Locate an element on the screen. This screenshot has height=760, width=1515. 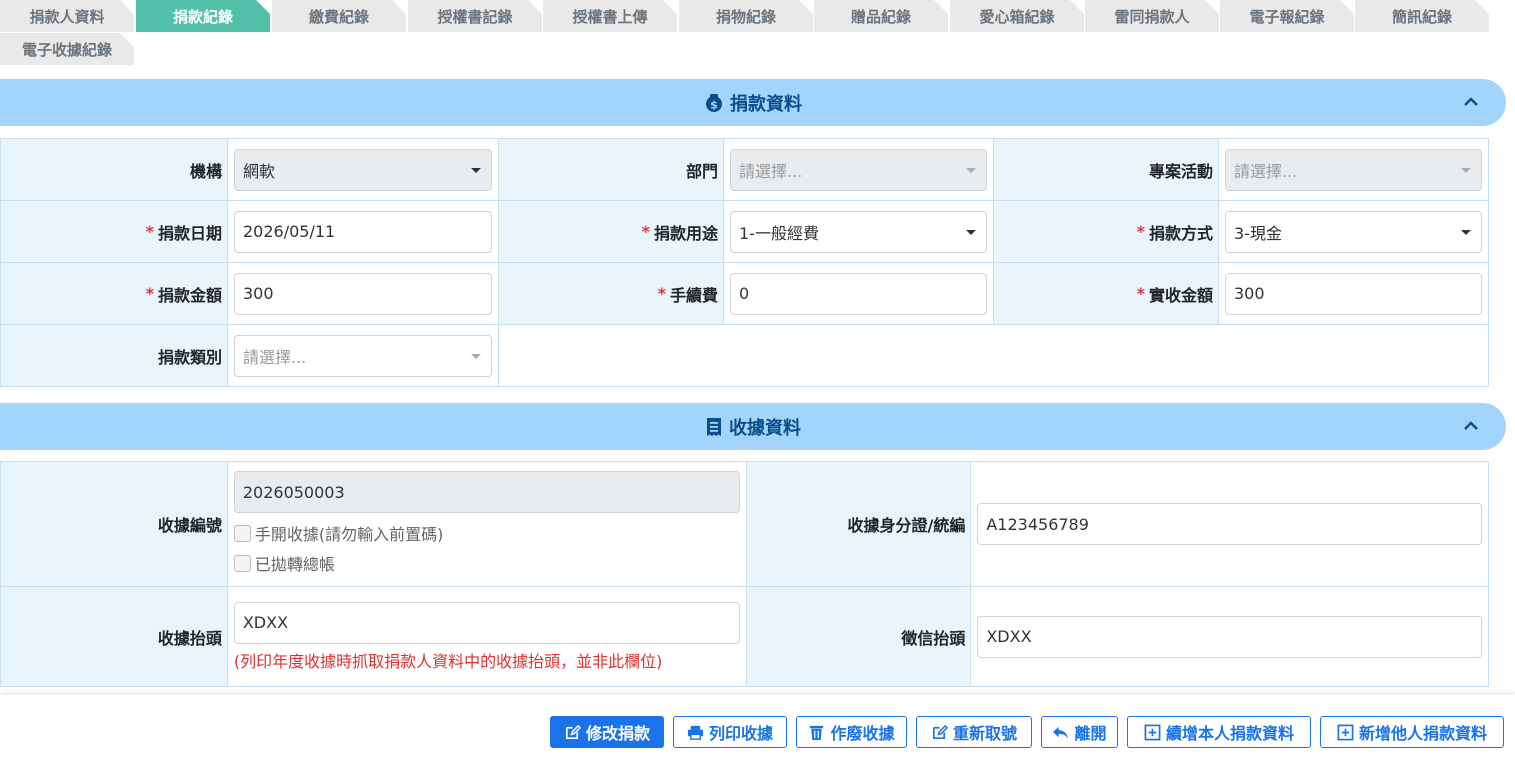
org-select: 網軟 is located at coordinates (363, 169).